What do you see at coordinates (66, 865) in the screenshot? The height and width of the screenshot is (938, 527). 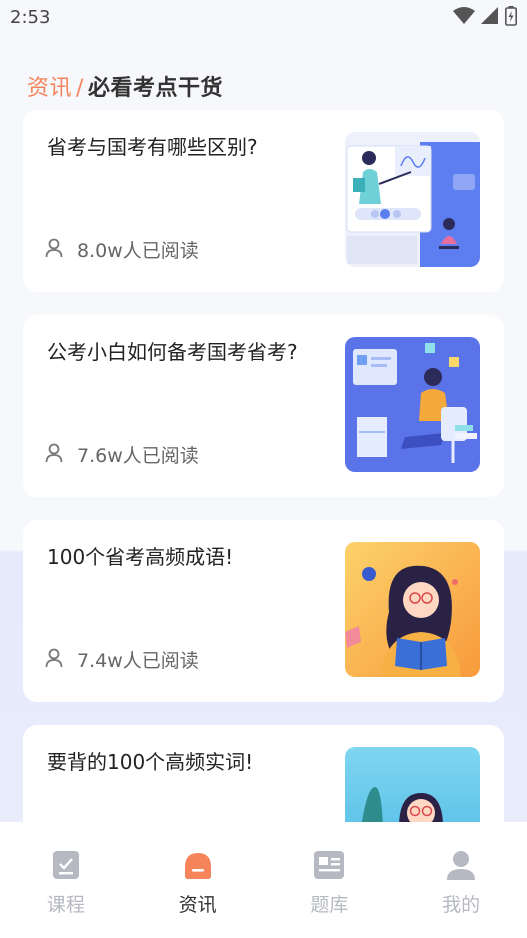 I see `course-icon` at bounding box center [66, 865].